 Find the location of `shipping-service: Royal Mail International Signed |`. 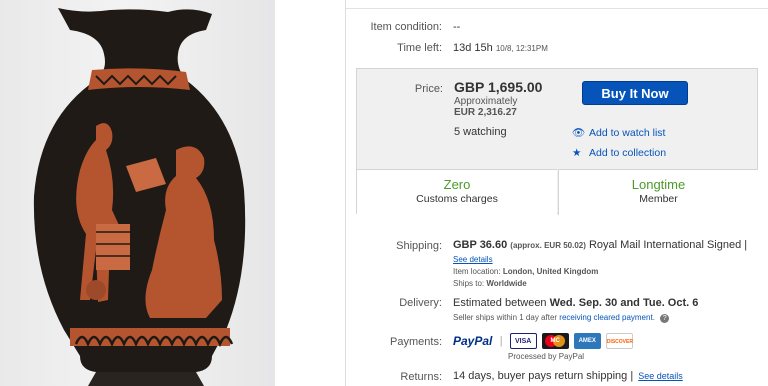

shipping-service: Royal Mail International Signed | is located at coordinates (668, 245).